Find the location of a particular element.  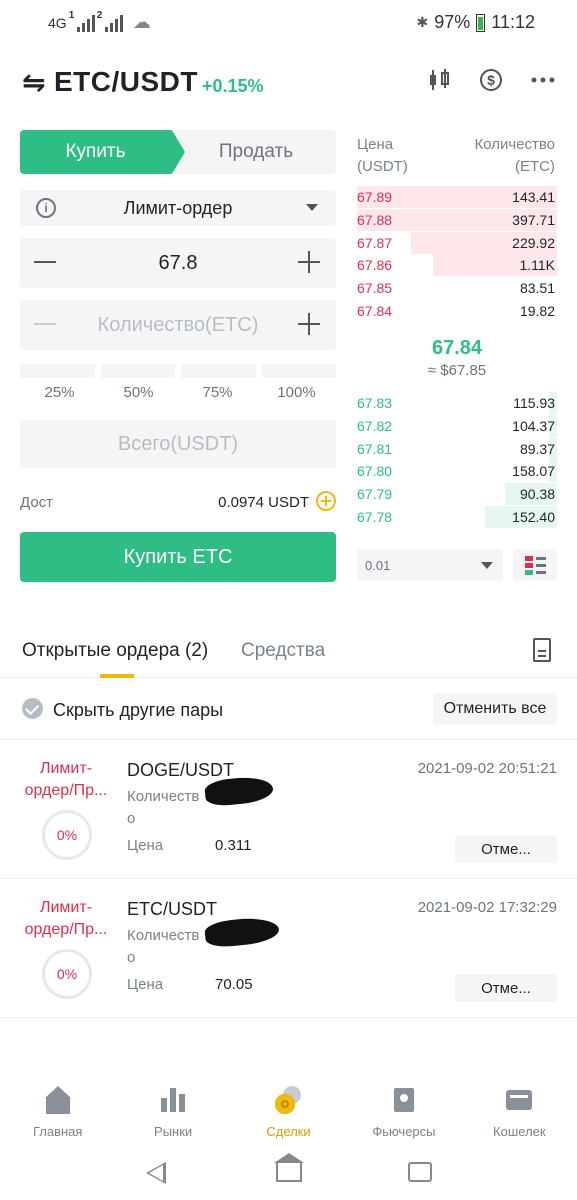

total-input: Всего(USDT) is located at coordinates (178, 444).